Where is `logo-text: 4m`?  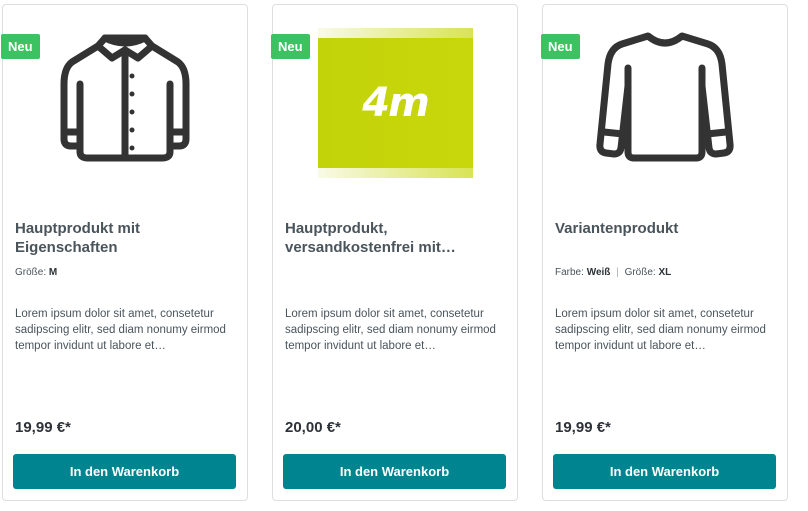 logo-text: 4m is located at coordinates (396, 103).